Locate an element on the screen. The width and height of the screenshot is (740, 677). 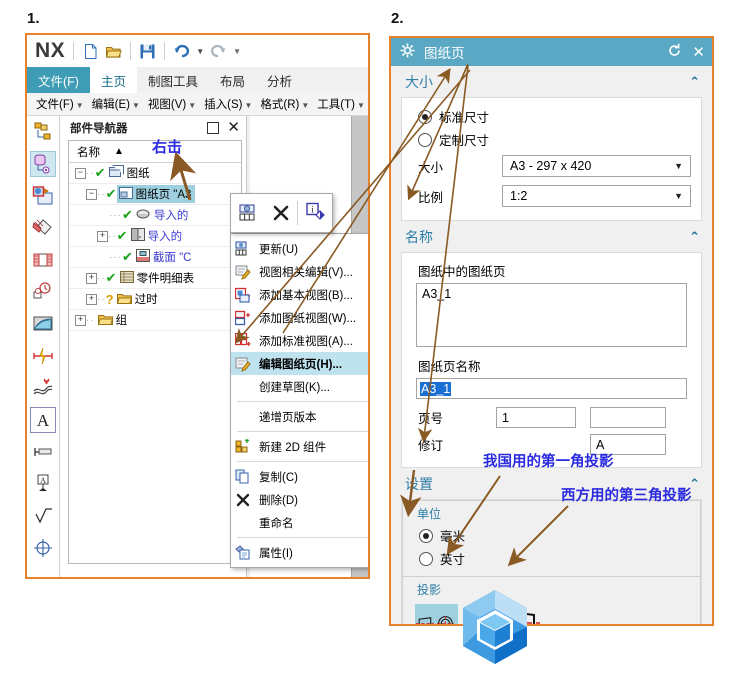
context-menu-item-copy: 复制(C) is located at coordinates (299, 476).